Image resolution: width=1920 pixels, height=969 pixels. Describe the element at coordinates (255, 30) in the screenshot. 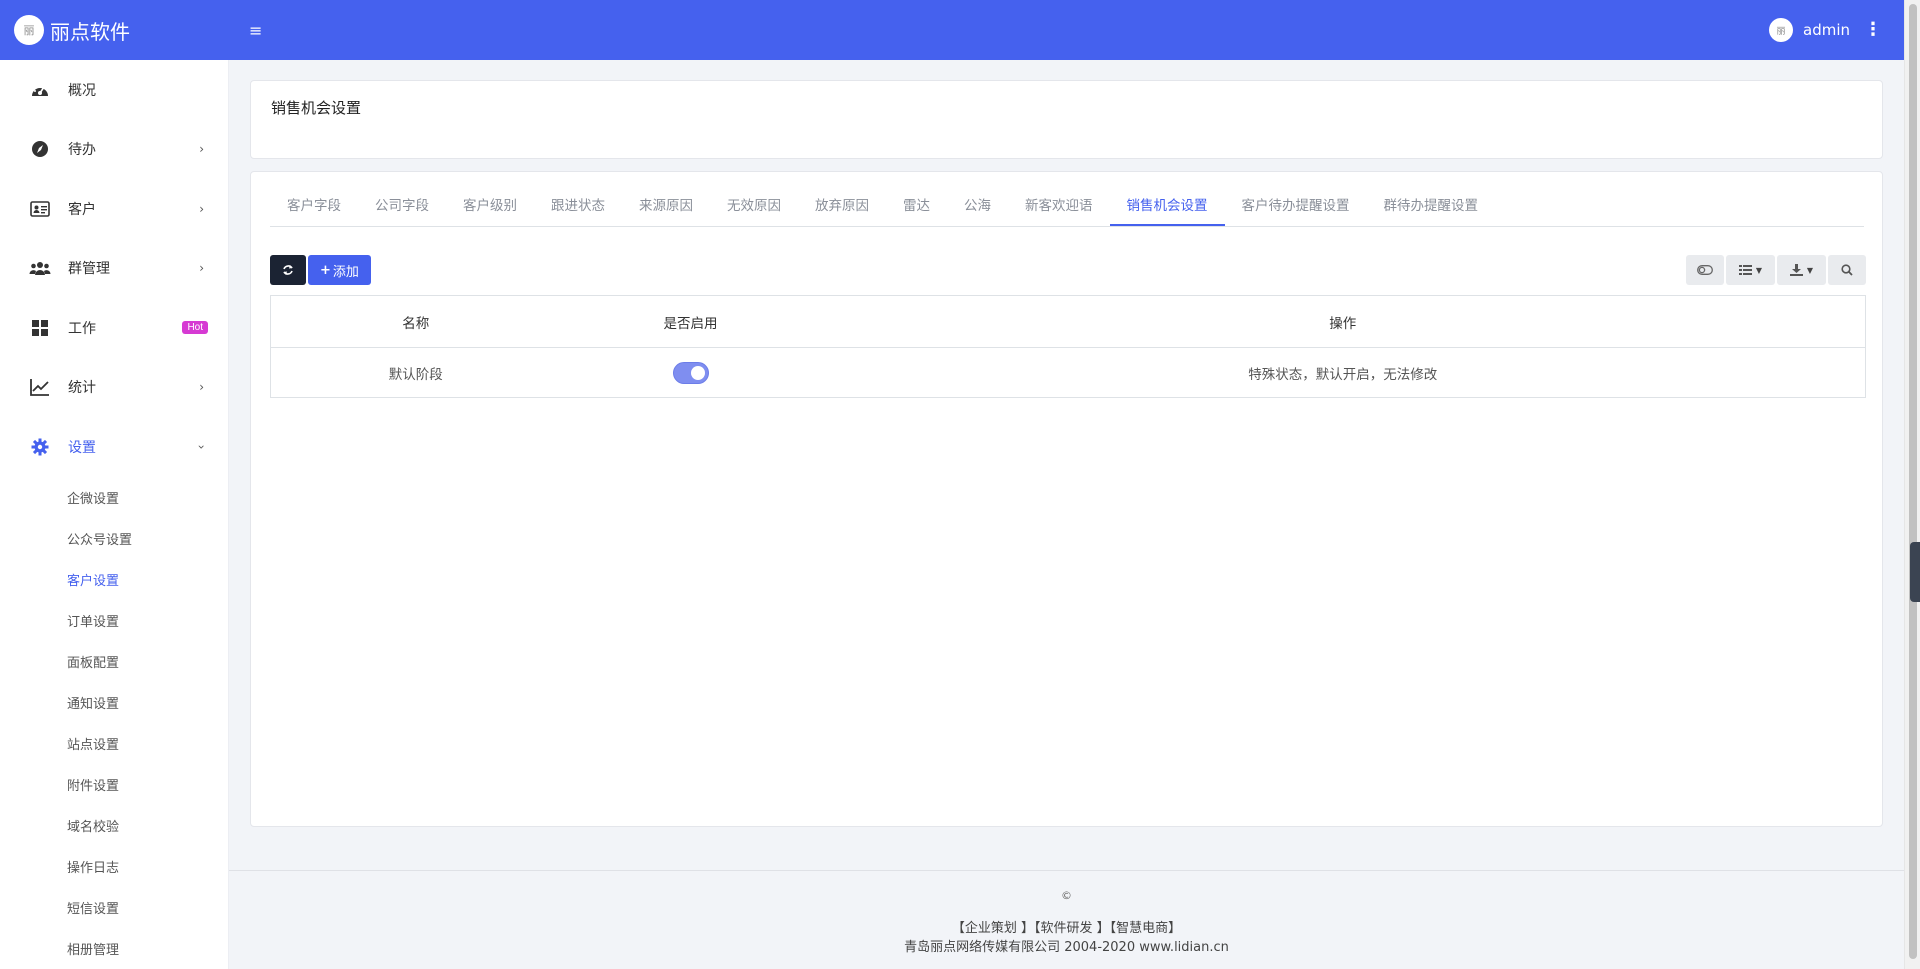

I see `hamburger-icon: ≡` at that location.